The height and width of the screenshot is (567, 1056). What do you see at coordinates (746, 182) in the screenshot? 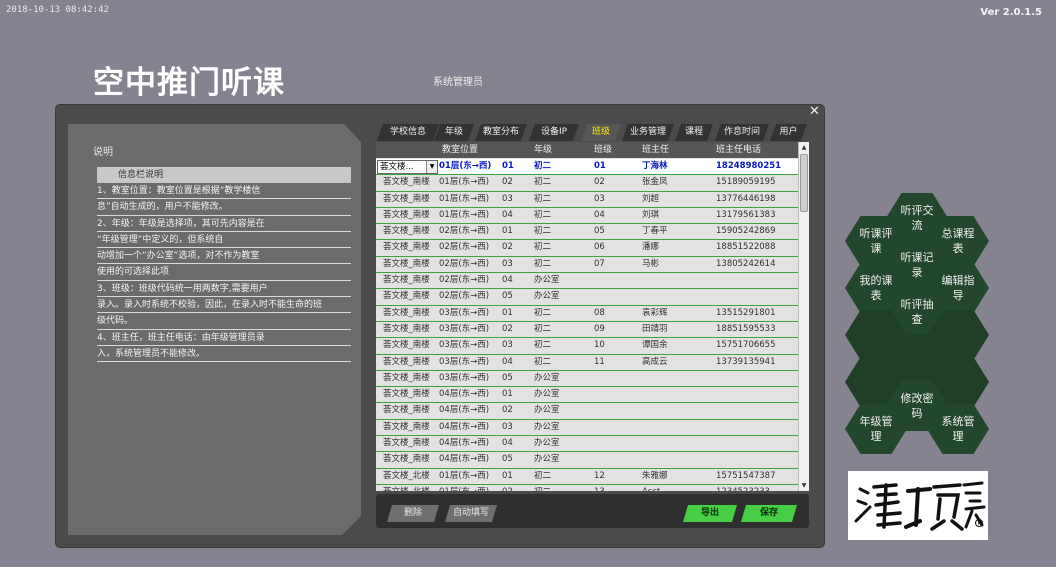
I see `cell-phone: 15189059195` at bounding box center [746, 182].